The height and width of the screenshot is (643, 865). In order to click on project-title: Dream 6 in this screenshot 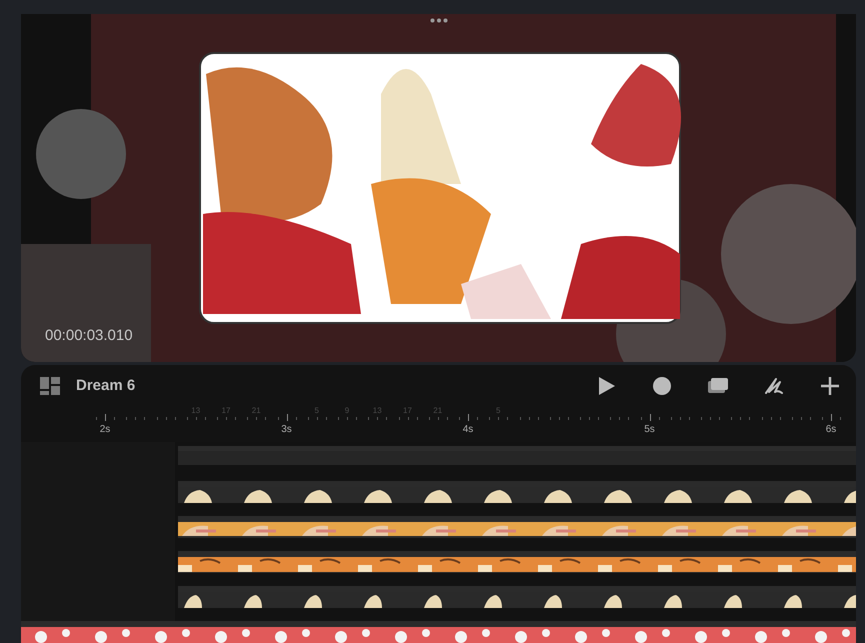, I will do `click(106, 385)`.